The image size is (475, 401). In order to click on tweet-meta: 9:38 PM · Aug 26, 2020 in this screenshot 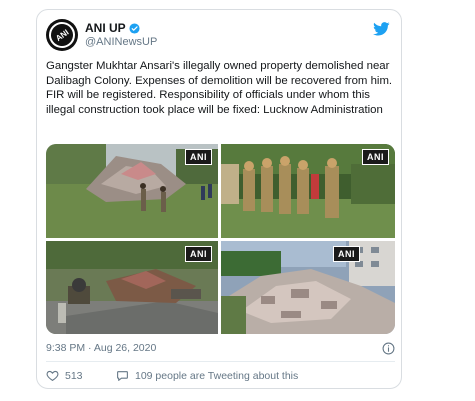, I will do `click(220, 349)`.